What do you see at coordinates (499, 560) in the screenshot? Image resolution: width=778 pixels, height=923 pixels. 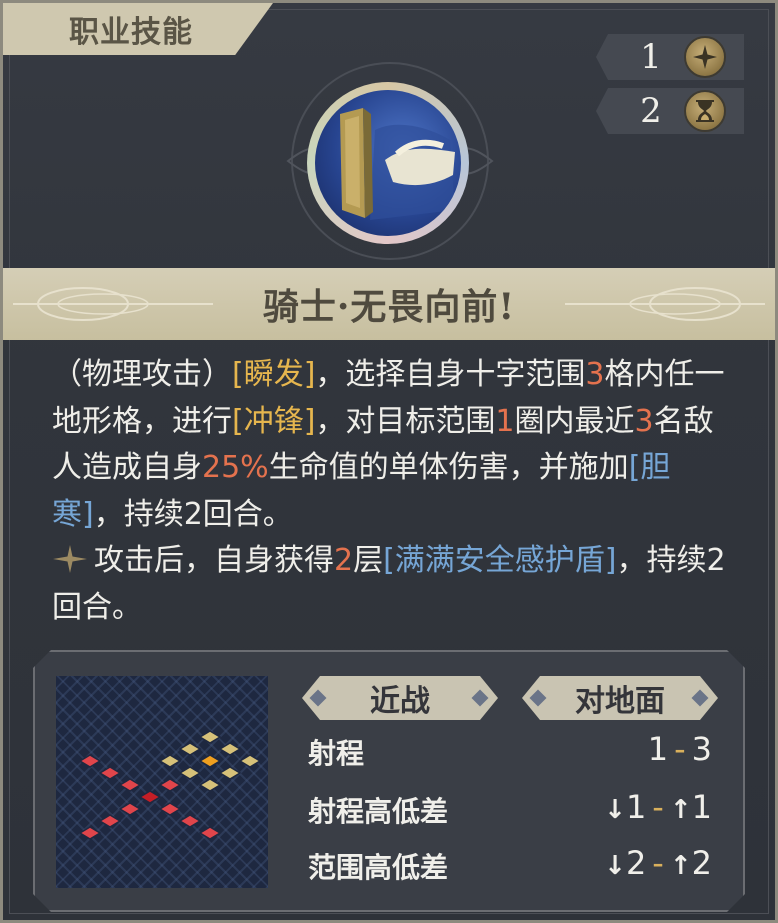 I see `keyword-shield: [满满安全感护盾]` at bounding box center [499, 560].